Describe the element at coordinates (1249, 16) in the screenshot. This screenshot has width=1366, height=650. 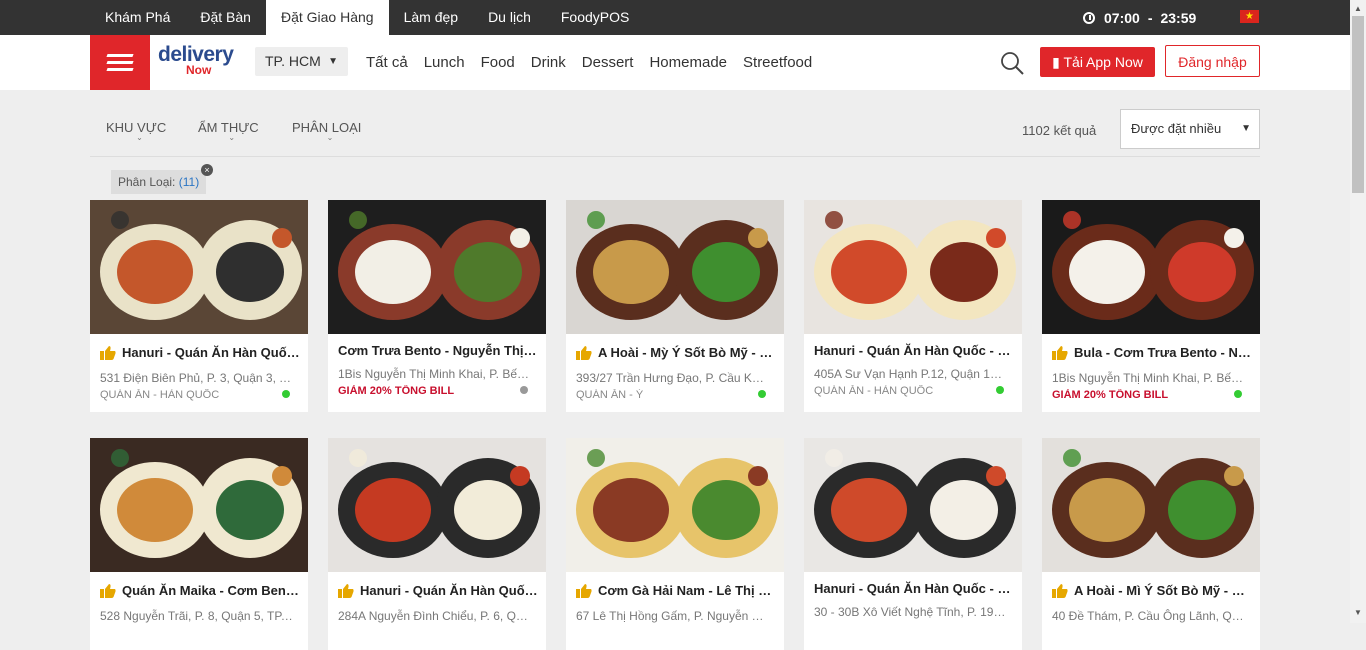
I see `vietnam-flag-icon: ★` at that location.